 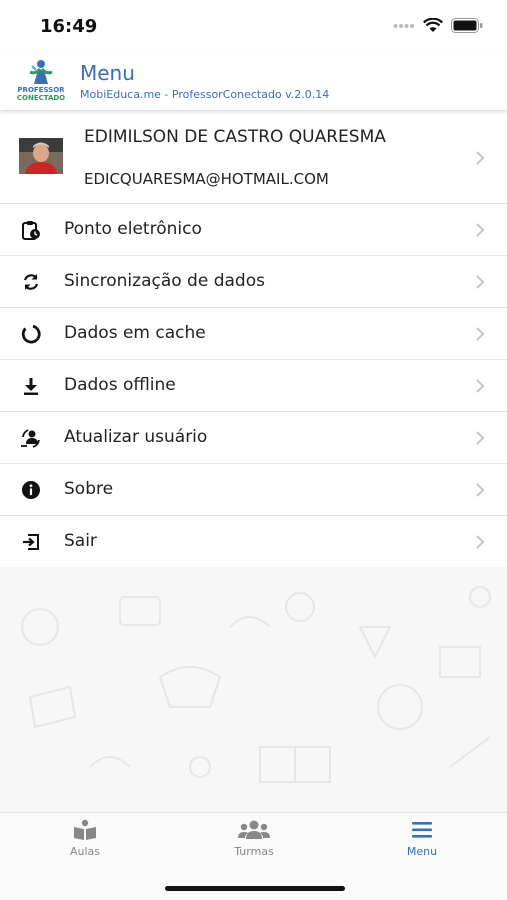 What do you see at coordinates (31, 490) in the screenshot?
I see `info-icon` at bounding box center [31, 490].